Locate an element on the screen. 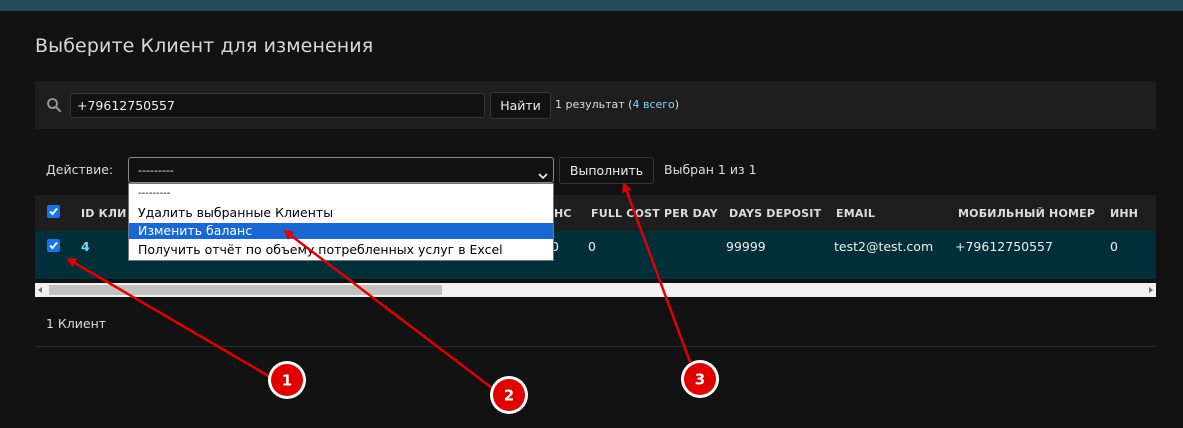  column-header-inn: ИНН is located at coordinates (1124, 213).